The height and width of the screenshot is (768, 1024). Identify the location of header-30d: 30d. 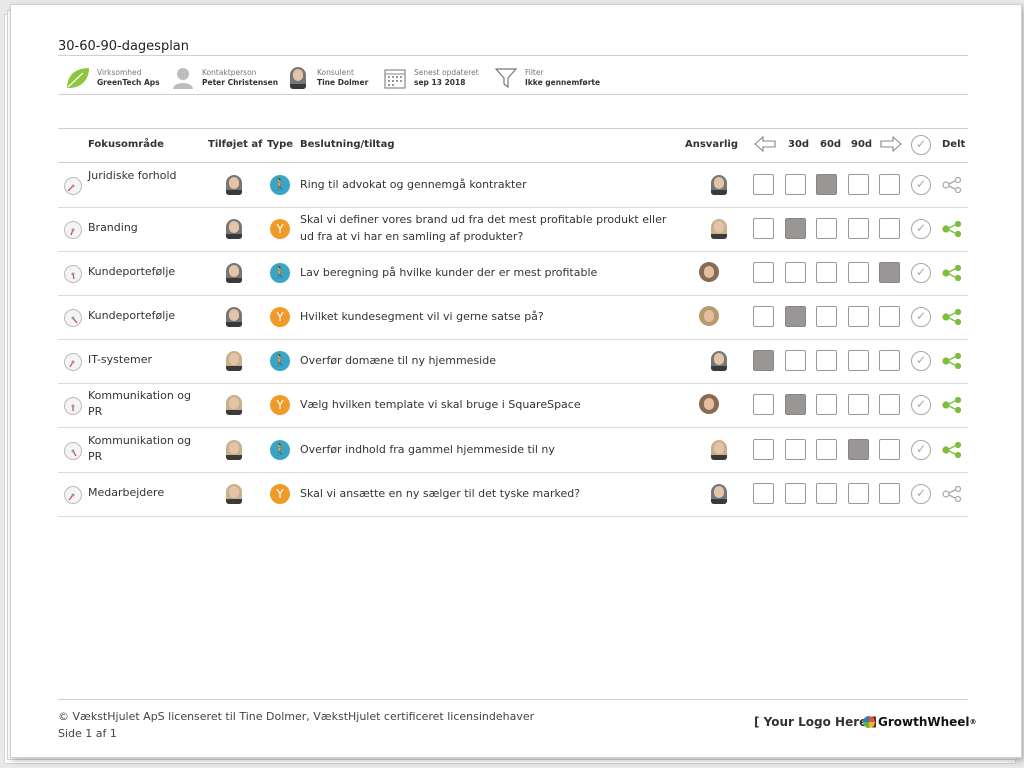
(799, 144).